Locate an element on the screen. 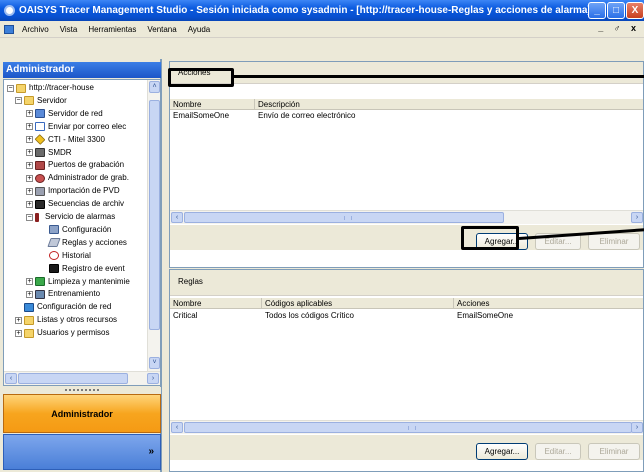 The image size is (644, 472). column-header-acciones: Acciones is located at coordinates (548, 303).